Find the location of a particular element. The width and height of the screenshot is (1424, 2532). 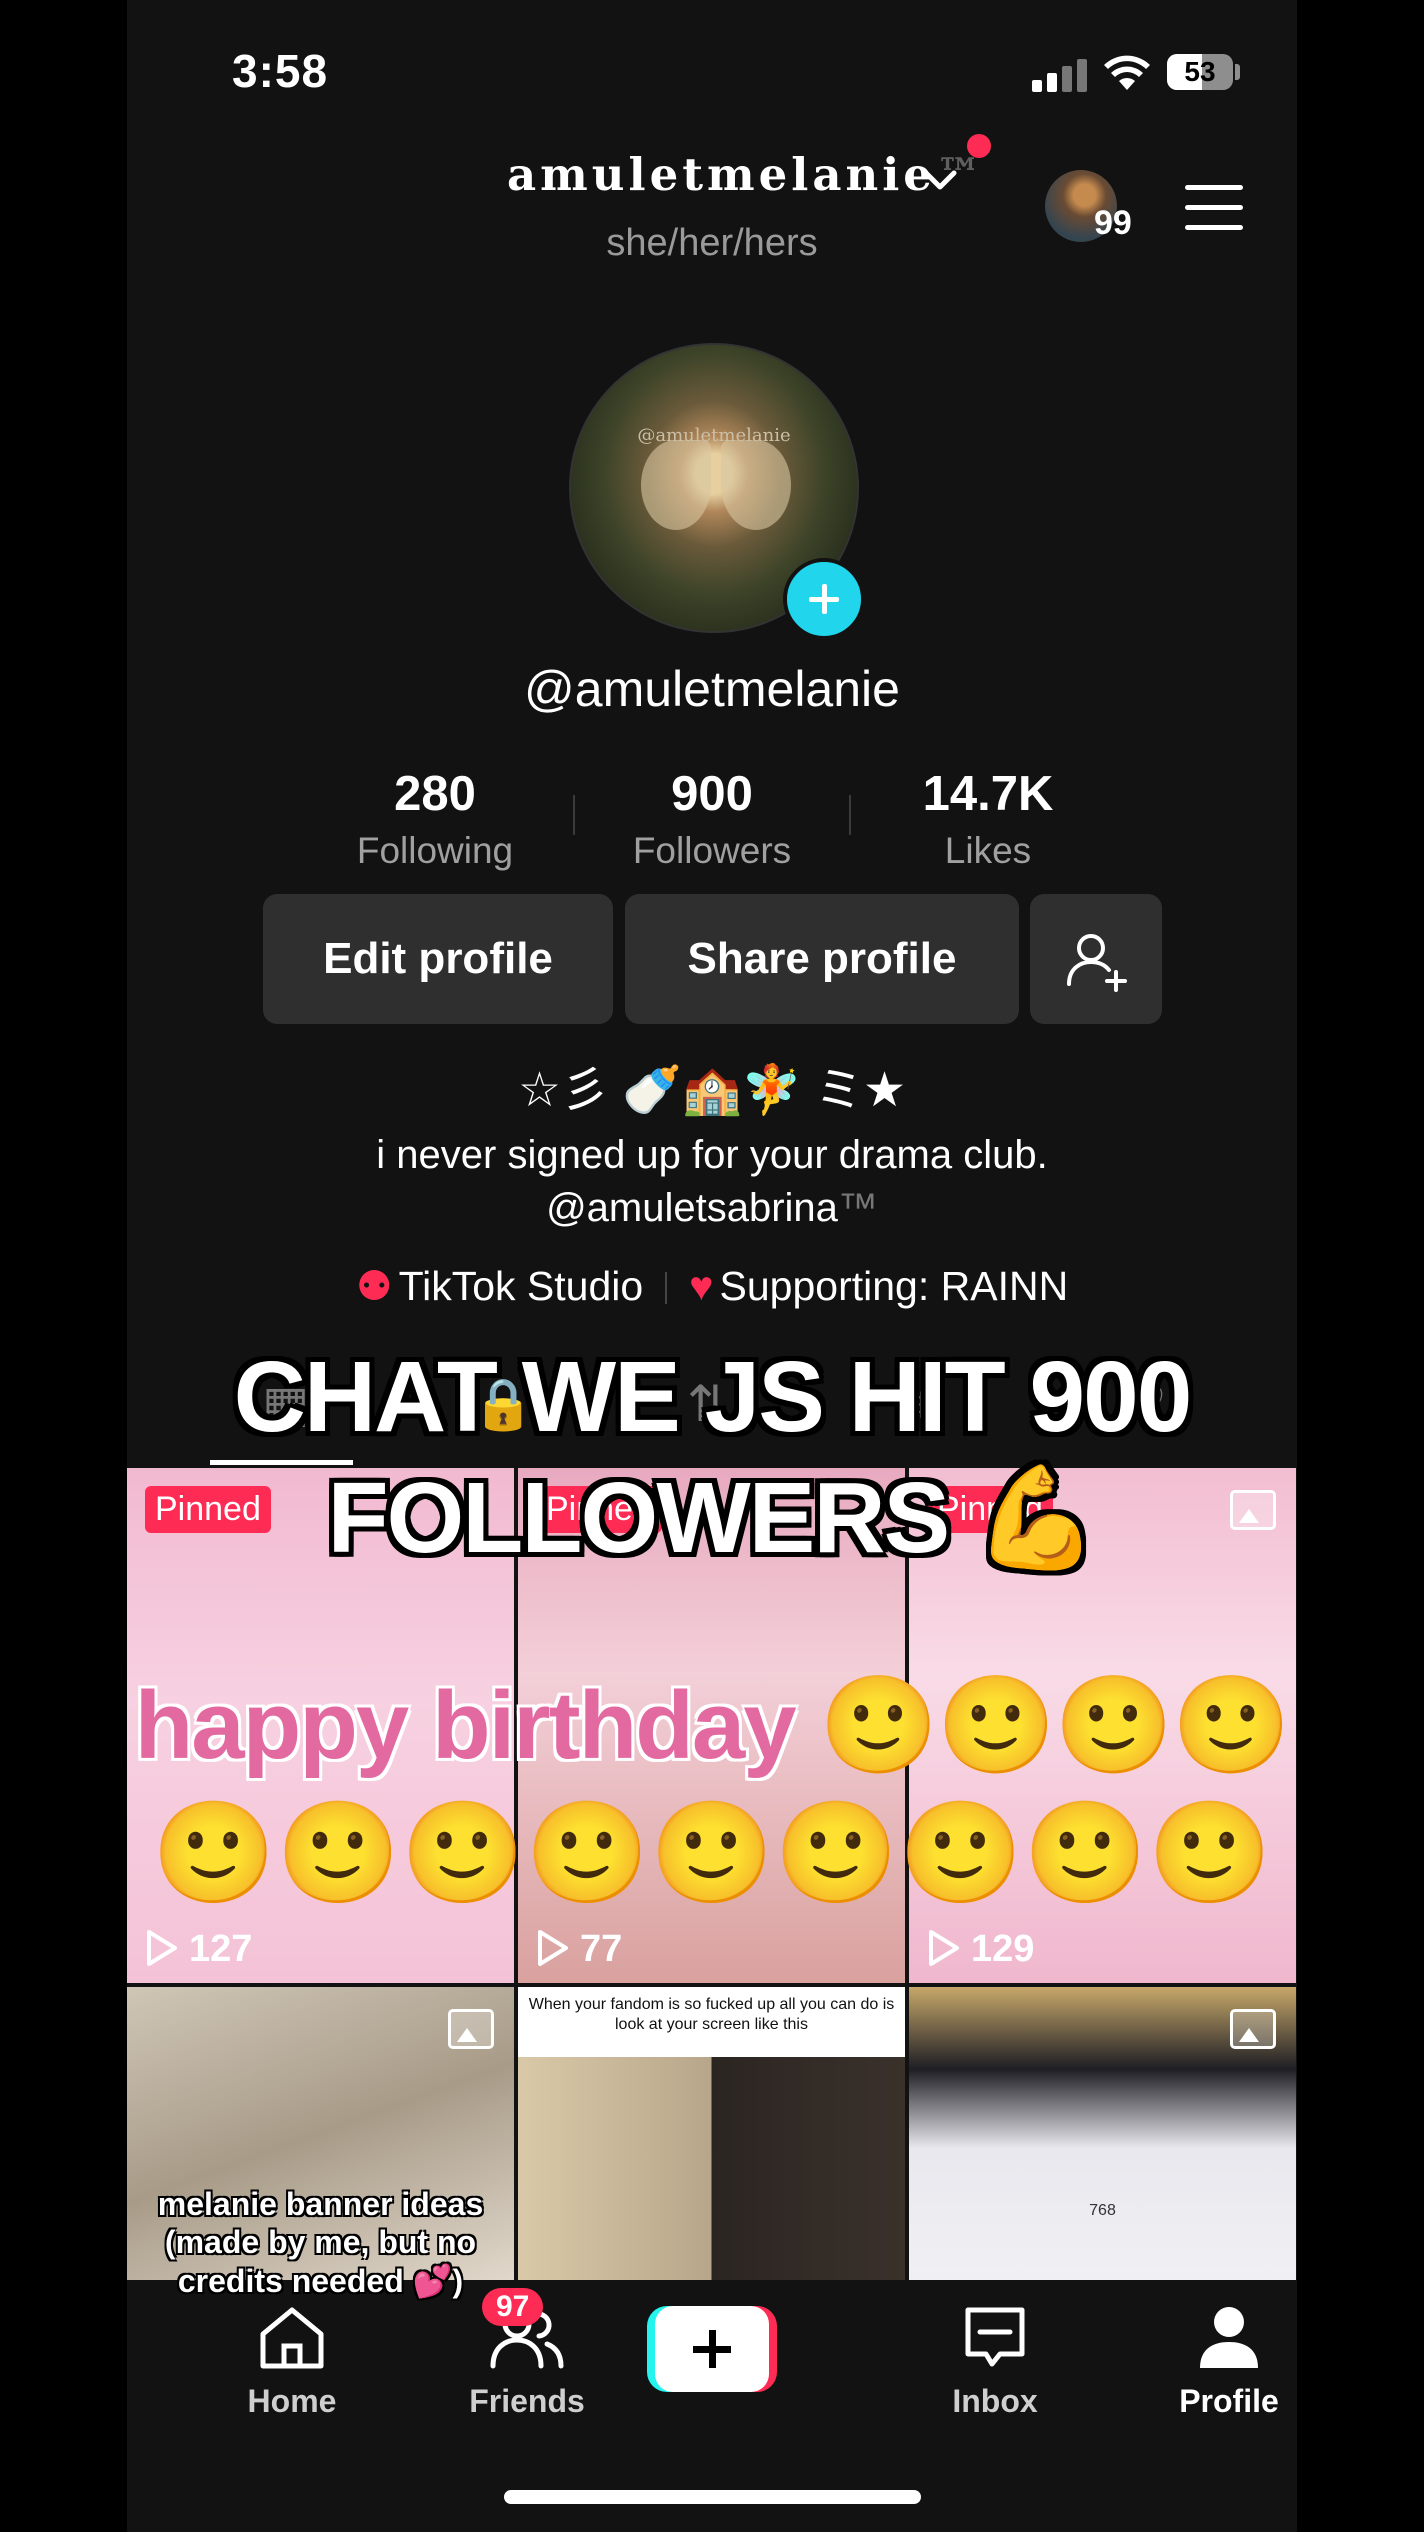

supporting-link: Supporting: RAINN is located at coordinates (894, 1286).